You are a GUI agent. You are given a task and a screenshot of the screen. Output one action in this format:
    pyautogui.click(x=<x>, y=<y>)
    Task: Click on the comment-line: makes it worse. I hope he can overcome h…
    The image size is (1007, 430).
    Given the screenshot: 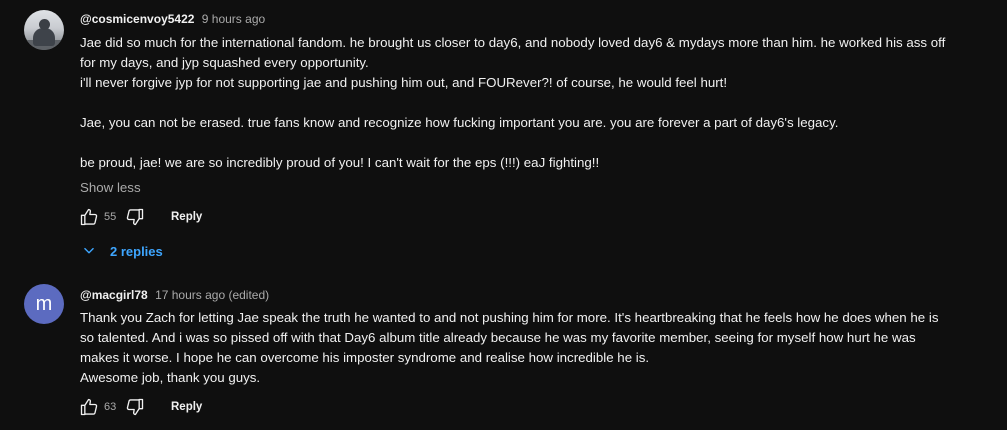 What is the action you would take?
    pyautogui.click(x=365, y=357)
    